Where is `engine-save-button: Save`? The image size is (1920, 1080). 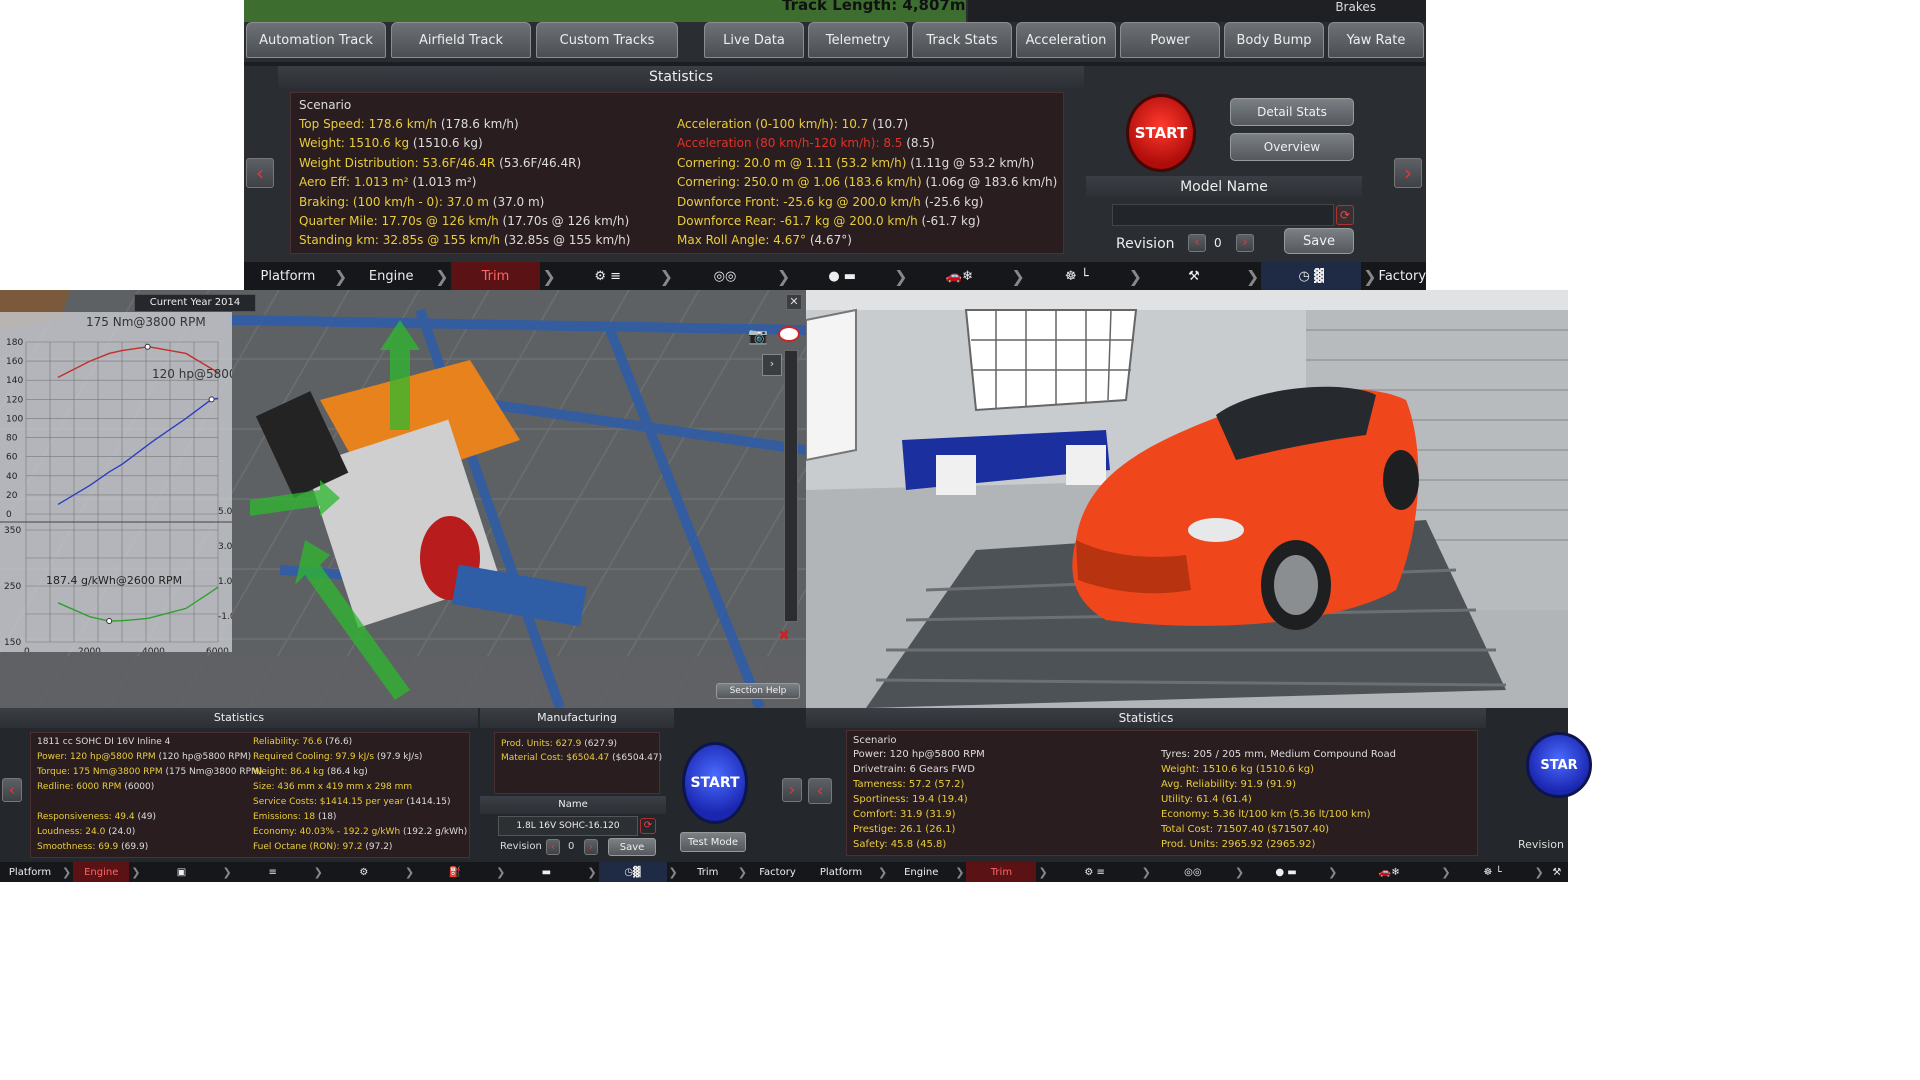 engine-save-button: Save is located at coordinates (632, 847).